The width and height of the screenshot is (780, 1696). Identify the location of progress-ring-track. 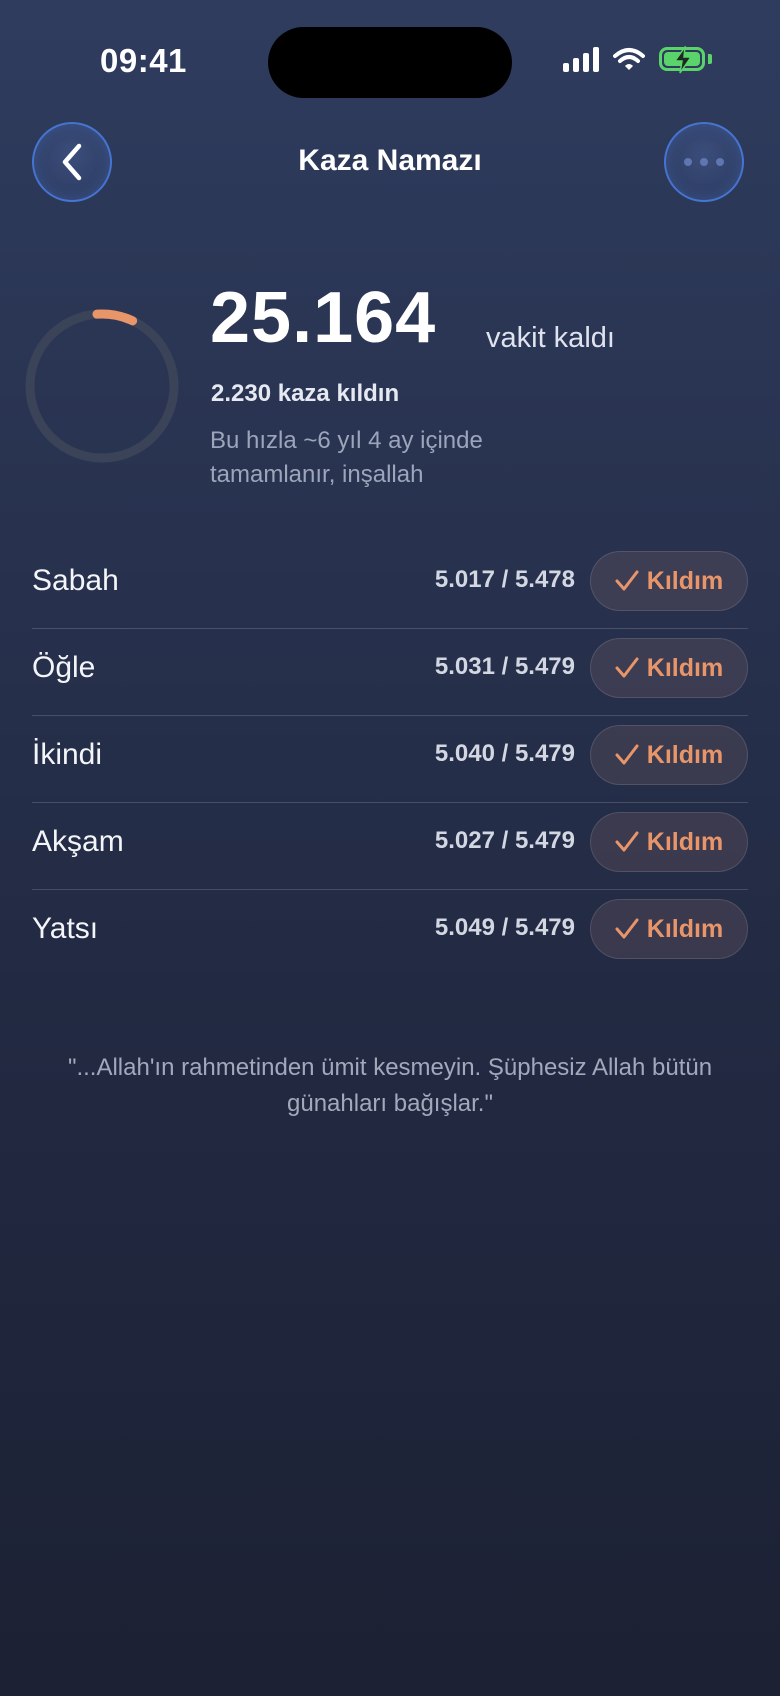
(102, 386).